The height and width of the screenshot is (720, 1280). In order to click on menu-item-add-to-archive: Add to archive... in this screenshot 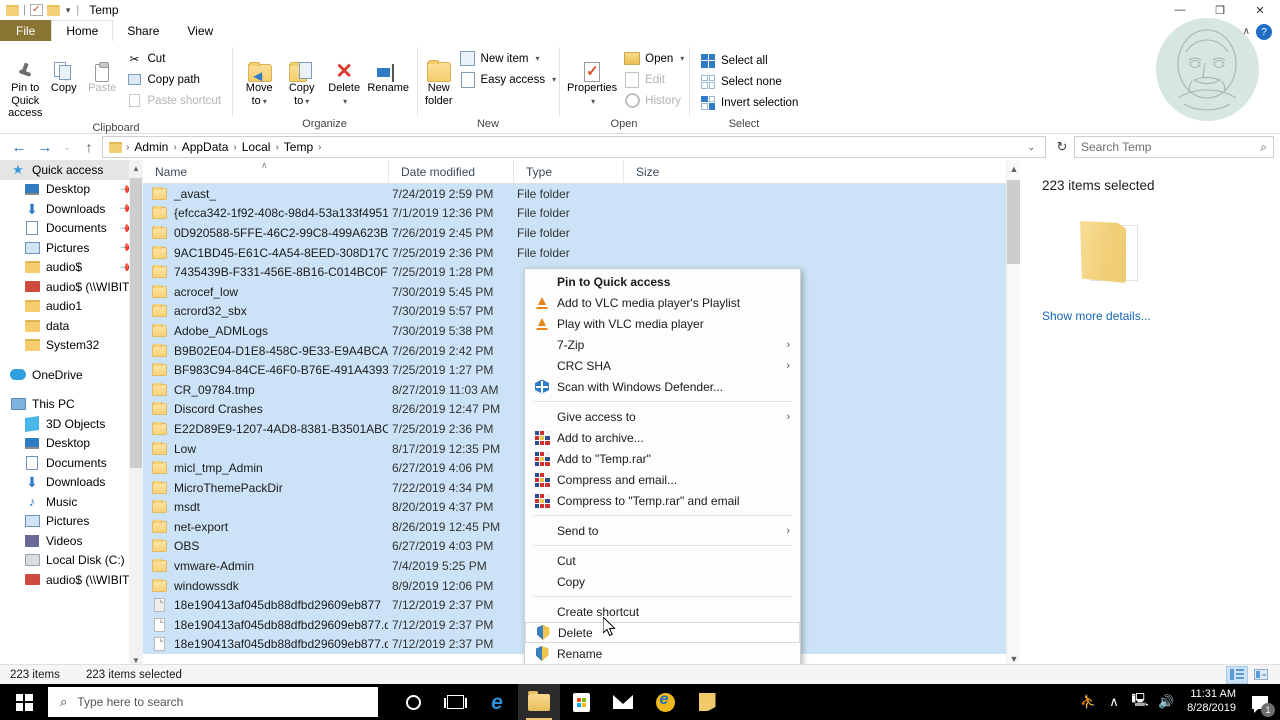, I will do `click(662, 437)`.